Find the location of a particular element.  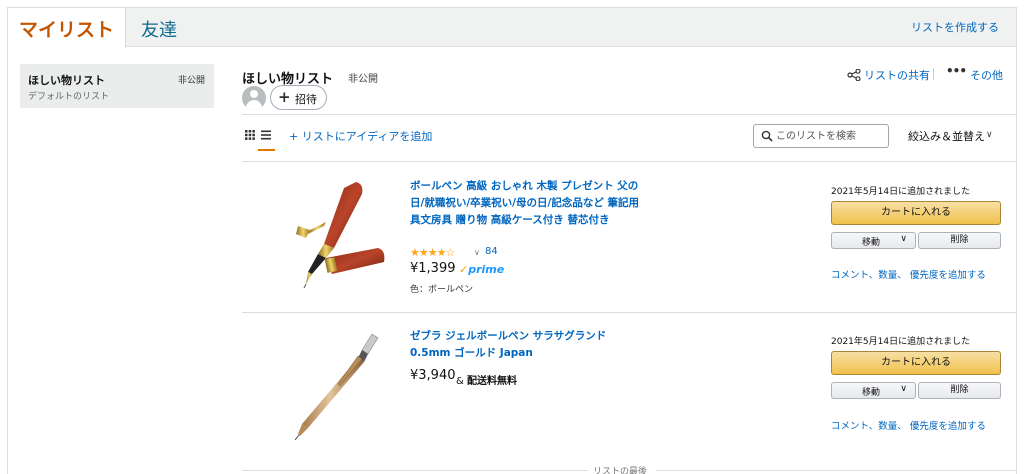

search-field is located at coordinates (821, 136).